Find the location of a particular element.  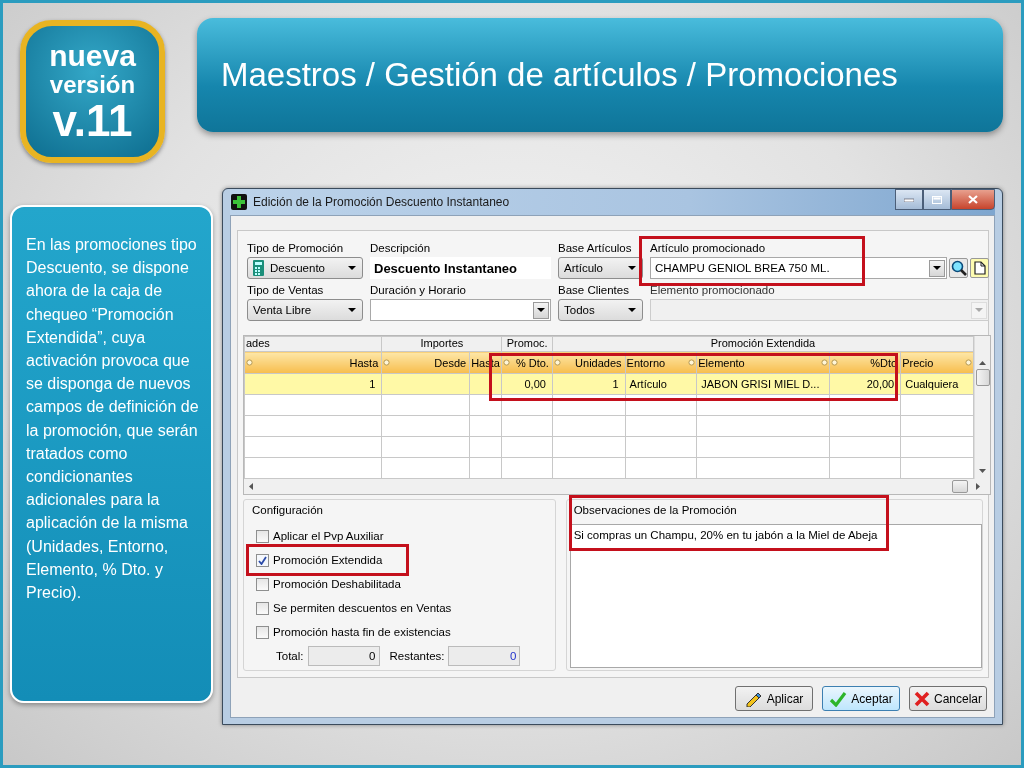

accept-button: Aceptar is located at coordinates (861, 698).